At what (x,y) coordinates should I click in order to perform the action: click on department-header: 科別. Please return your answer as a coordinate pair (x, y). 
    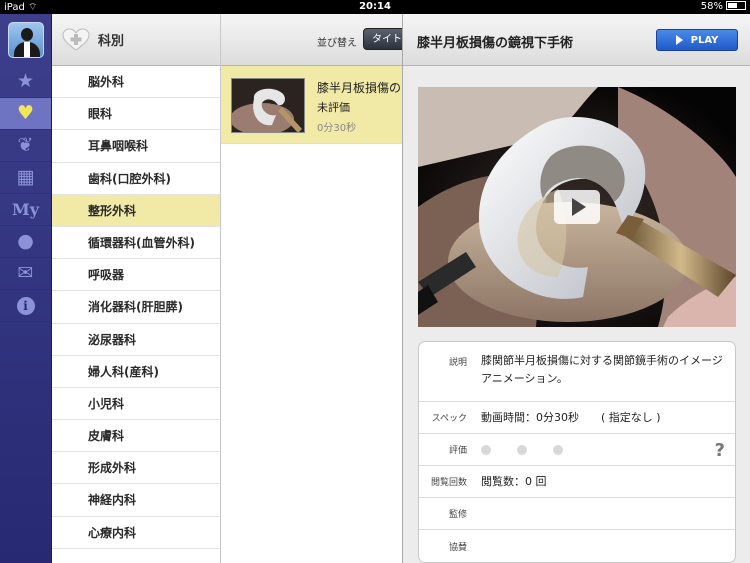
    Looking at the image, I should click on (136, 40).